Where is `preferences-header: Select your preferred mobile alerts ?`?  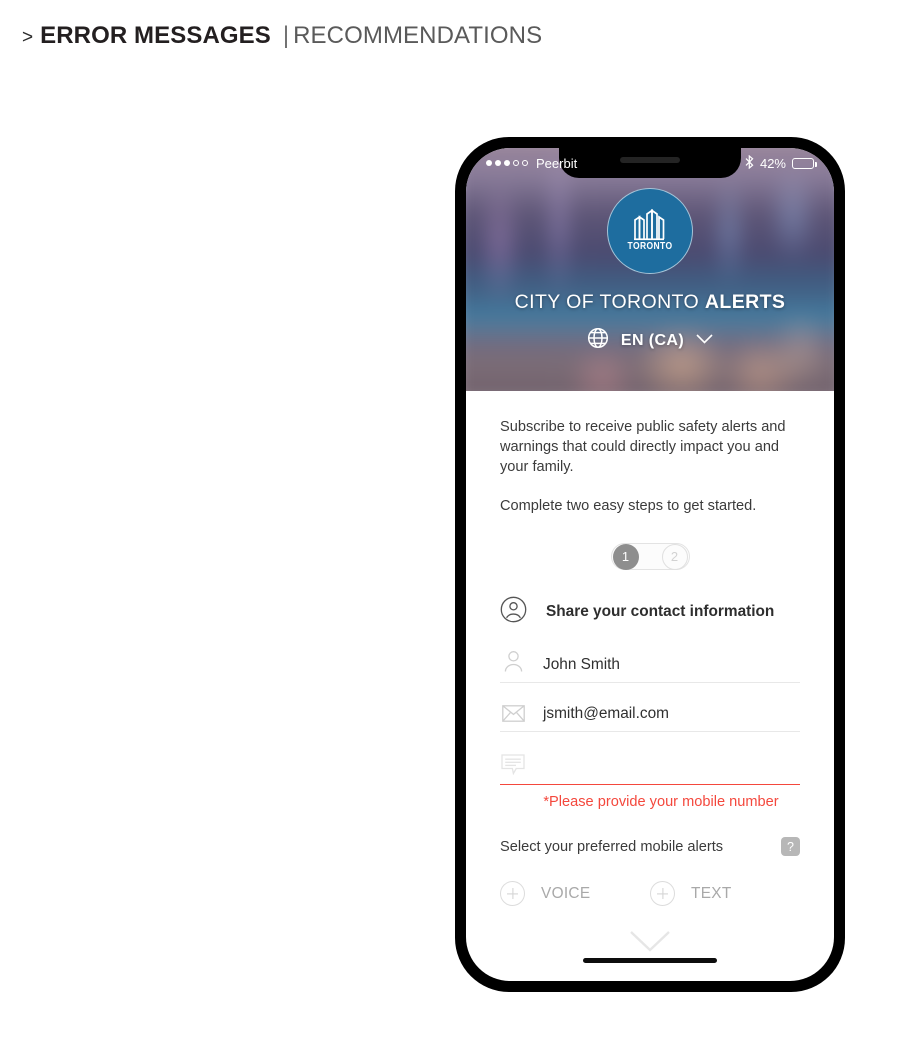
preferences-header: Select your preferred mobile alerts ? is located at coordinates (650, 846).